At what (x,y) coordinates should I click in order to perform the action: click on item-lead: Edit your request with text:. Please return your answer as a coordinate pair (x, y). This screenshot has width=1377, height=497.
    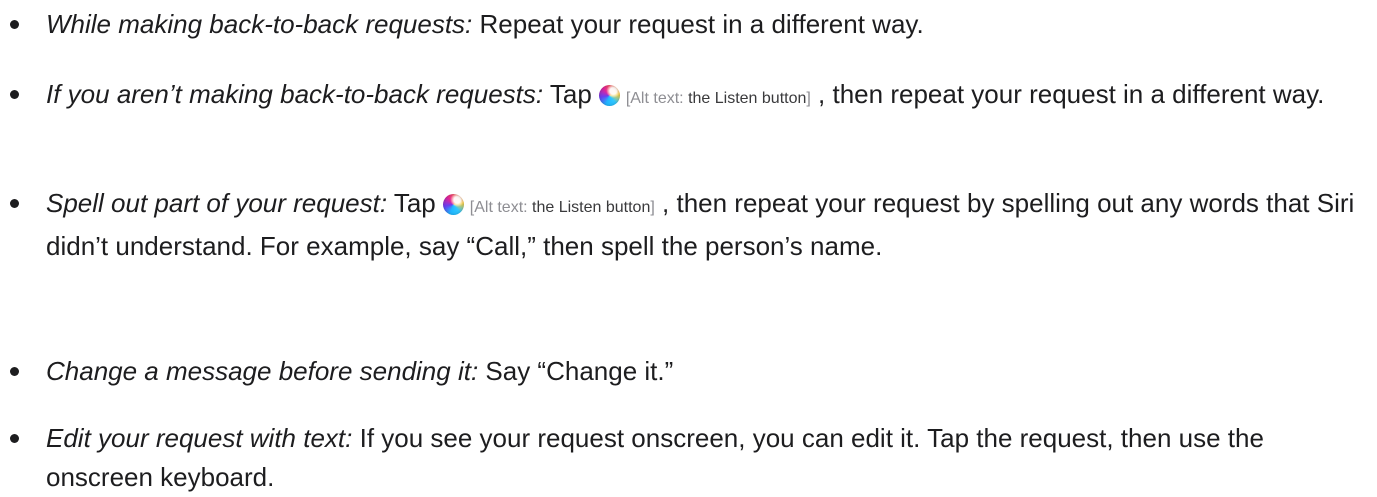
    Looking at the image, I should click on (199, 438).